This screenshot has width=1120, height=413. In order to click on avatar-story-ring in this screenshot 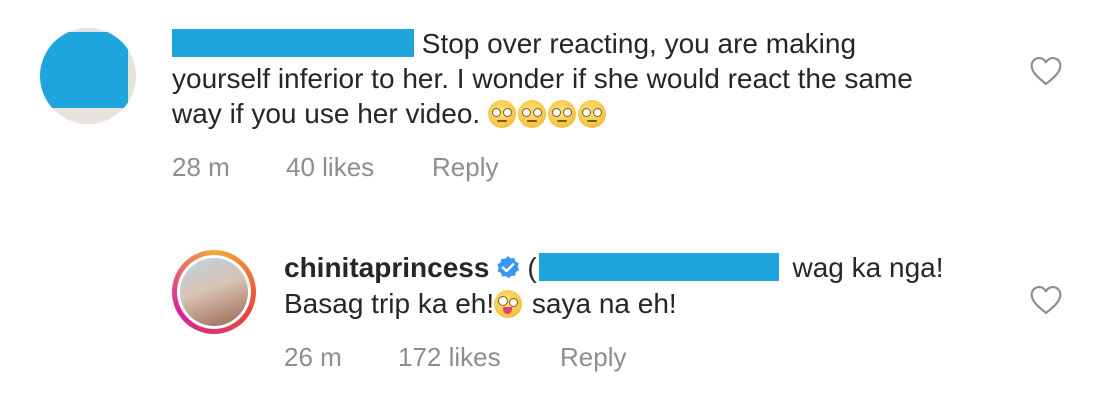, I will do `click(214, 292)`.